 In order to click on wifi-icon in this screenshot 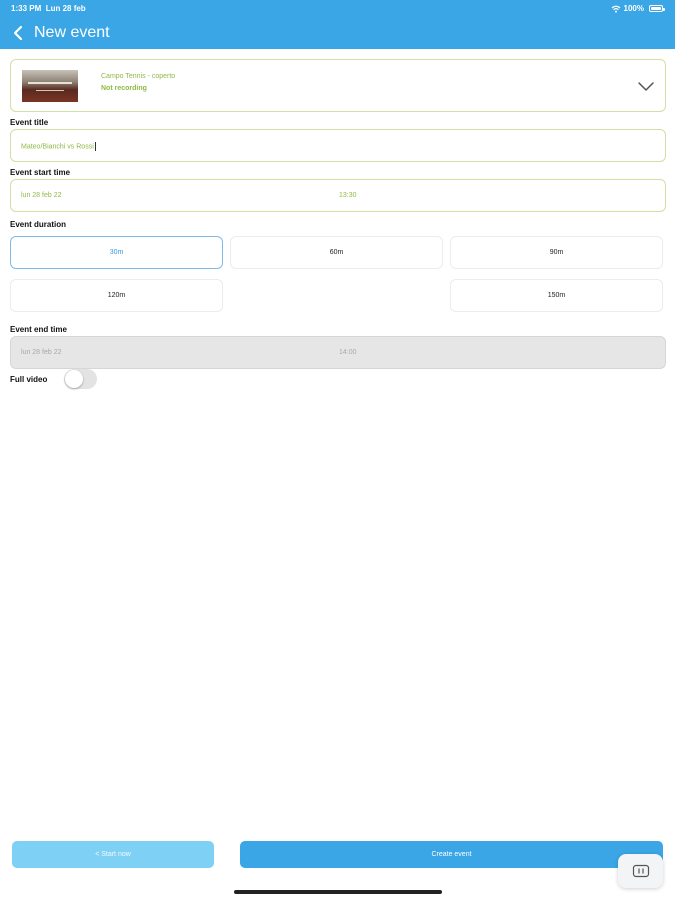, I will do `click(615, 9)`.